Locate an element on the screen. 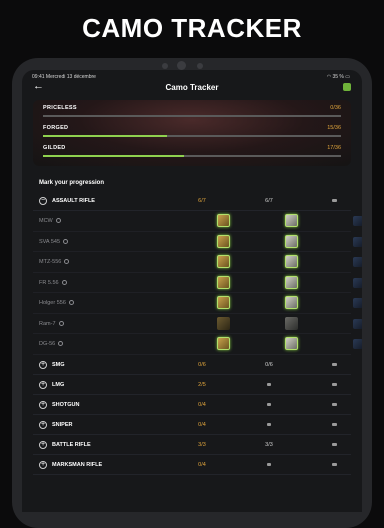 The width and height of the screenshot is (384, 528). weapon-row: MTZ-556 is located at coordinates (197, 262).